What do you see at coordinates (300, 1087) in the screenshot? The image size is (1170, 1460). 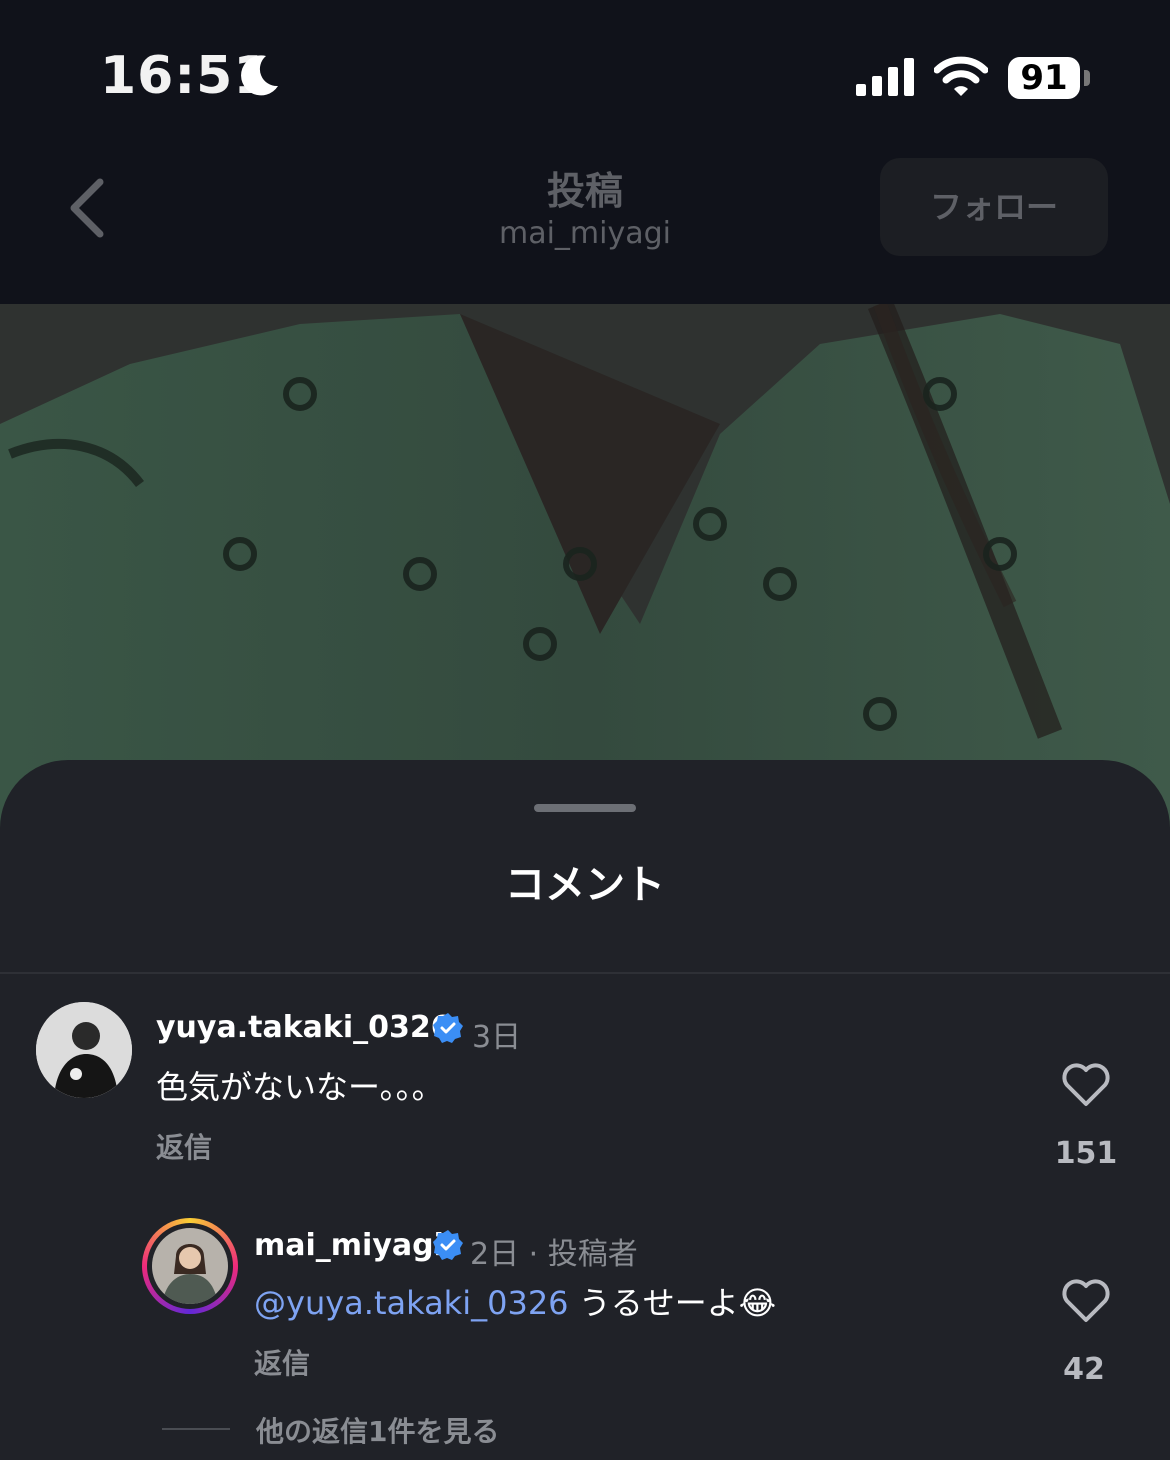 I see `comment-text: 色気がないなー。。。` at bounding box center [300, 1087].